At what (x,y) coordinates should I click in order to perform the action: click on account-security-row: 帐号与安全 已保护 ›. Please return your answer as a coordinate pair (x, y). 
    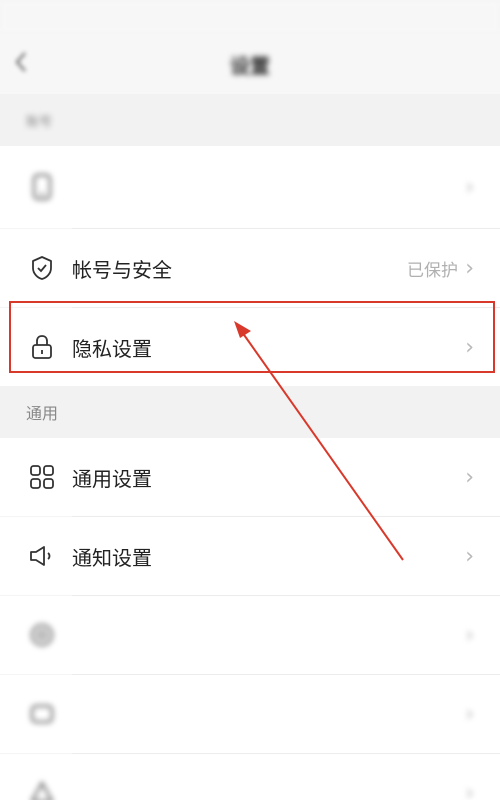
    Looking at the image, I should click on (250, 268).